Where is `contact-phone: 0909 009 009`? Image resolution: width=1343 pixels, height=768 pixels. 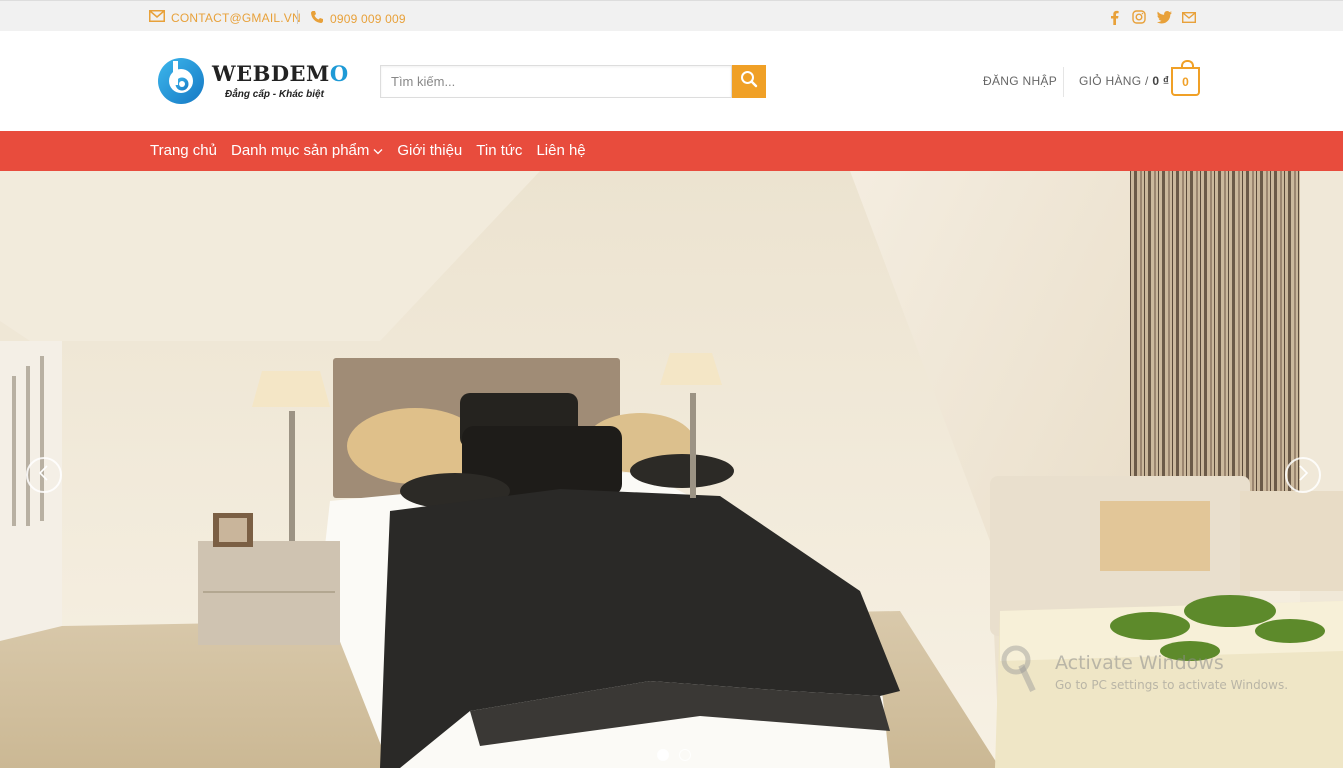
contact-phone: 0909 009 009 is located at coordinates (358, 18).